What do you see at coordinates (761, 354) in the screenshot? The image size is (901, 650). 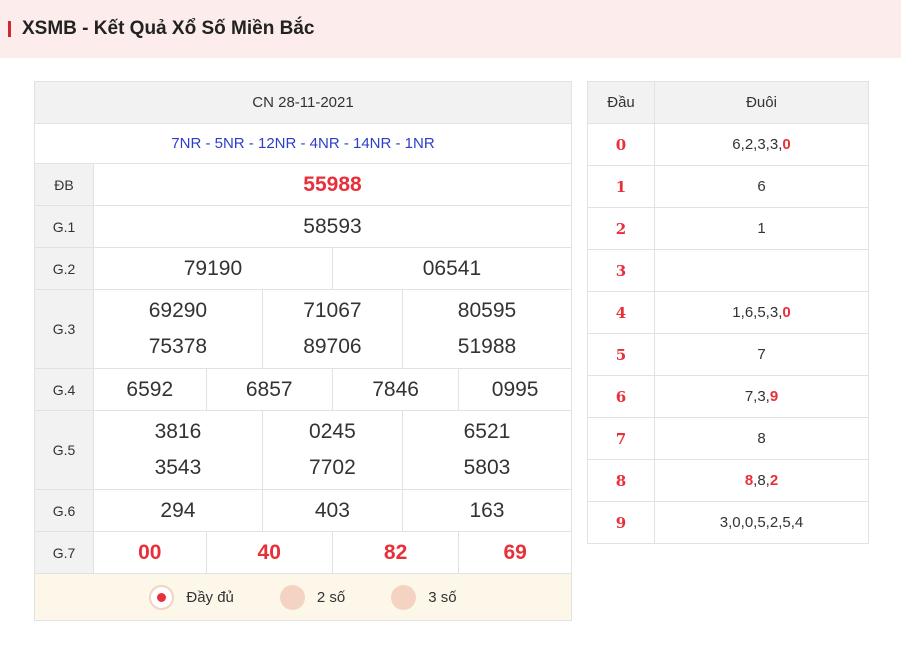 I see `loto-tails: 7` at bounding box center [761, 354].